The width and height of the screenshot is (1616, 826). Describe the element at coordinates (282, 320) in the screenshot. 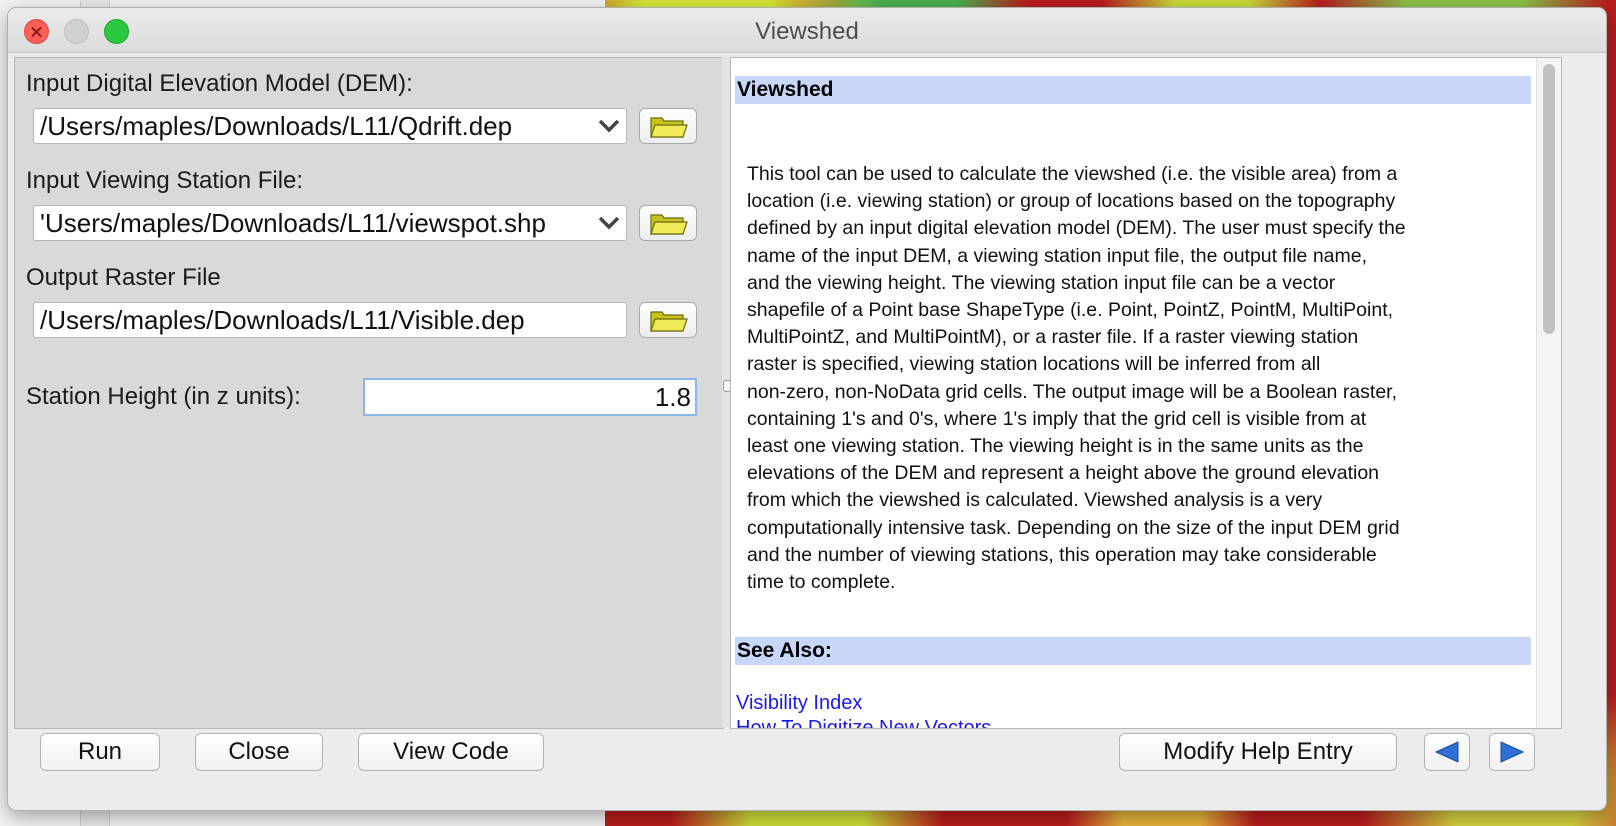

I see `output-value: /Users/maples/Downloads/L11/Visible.dep` at that location.